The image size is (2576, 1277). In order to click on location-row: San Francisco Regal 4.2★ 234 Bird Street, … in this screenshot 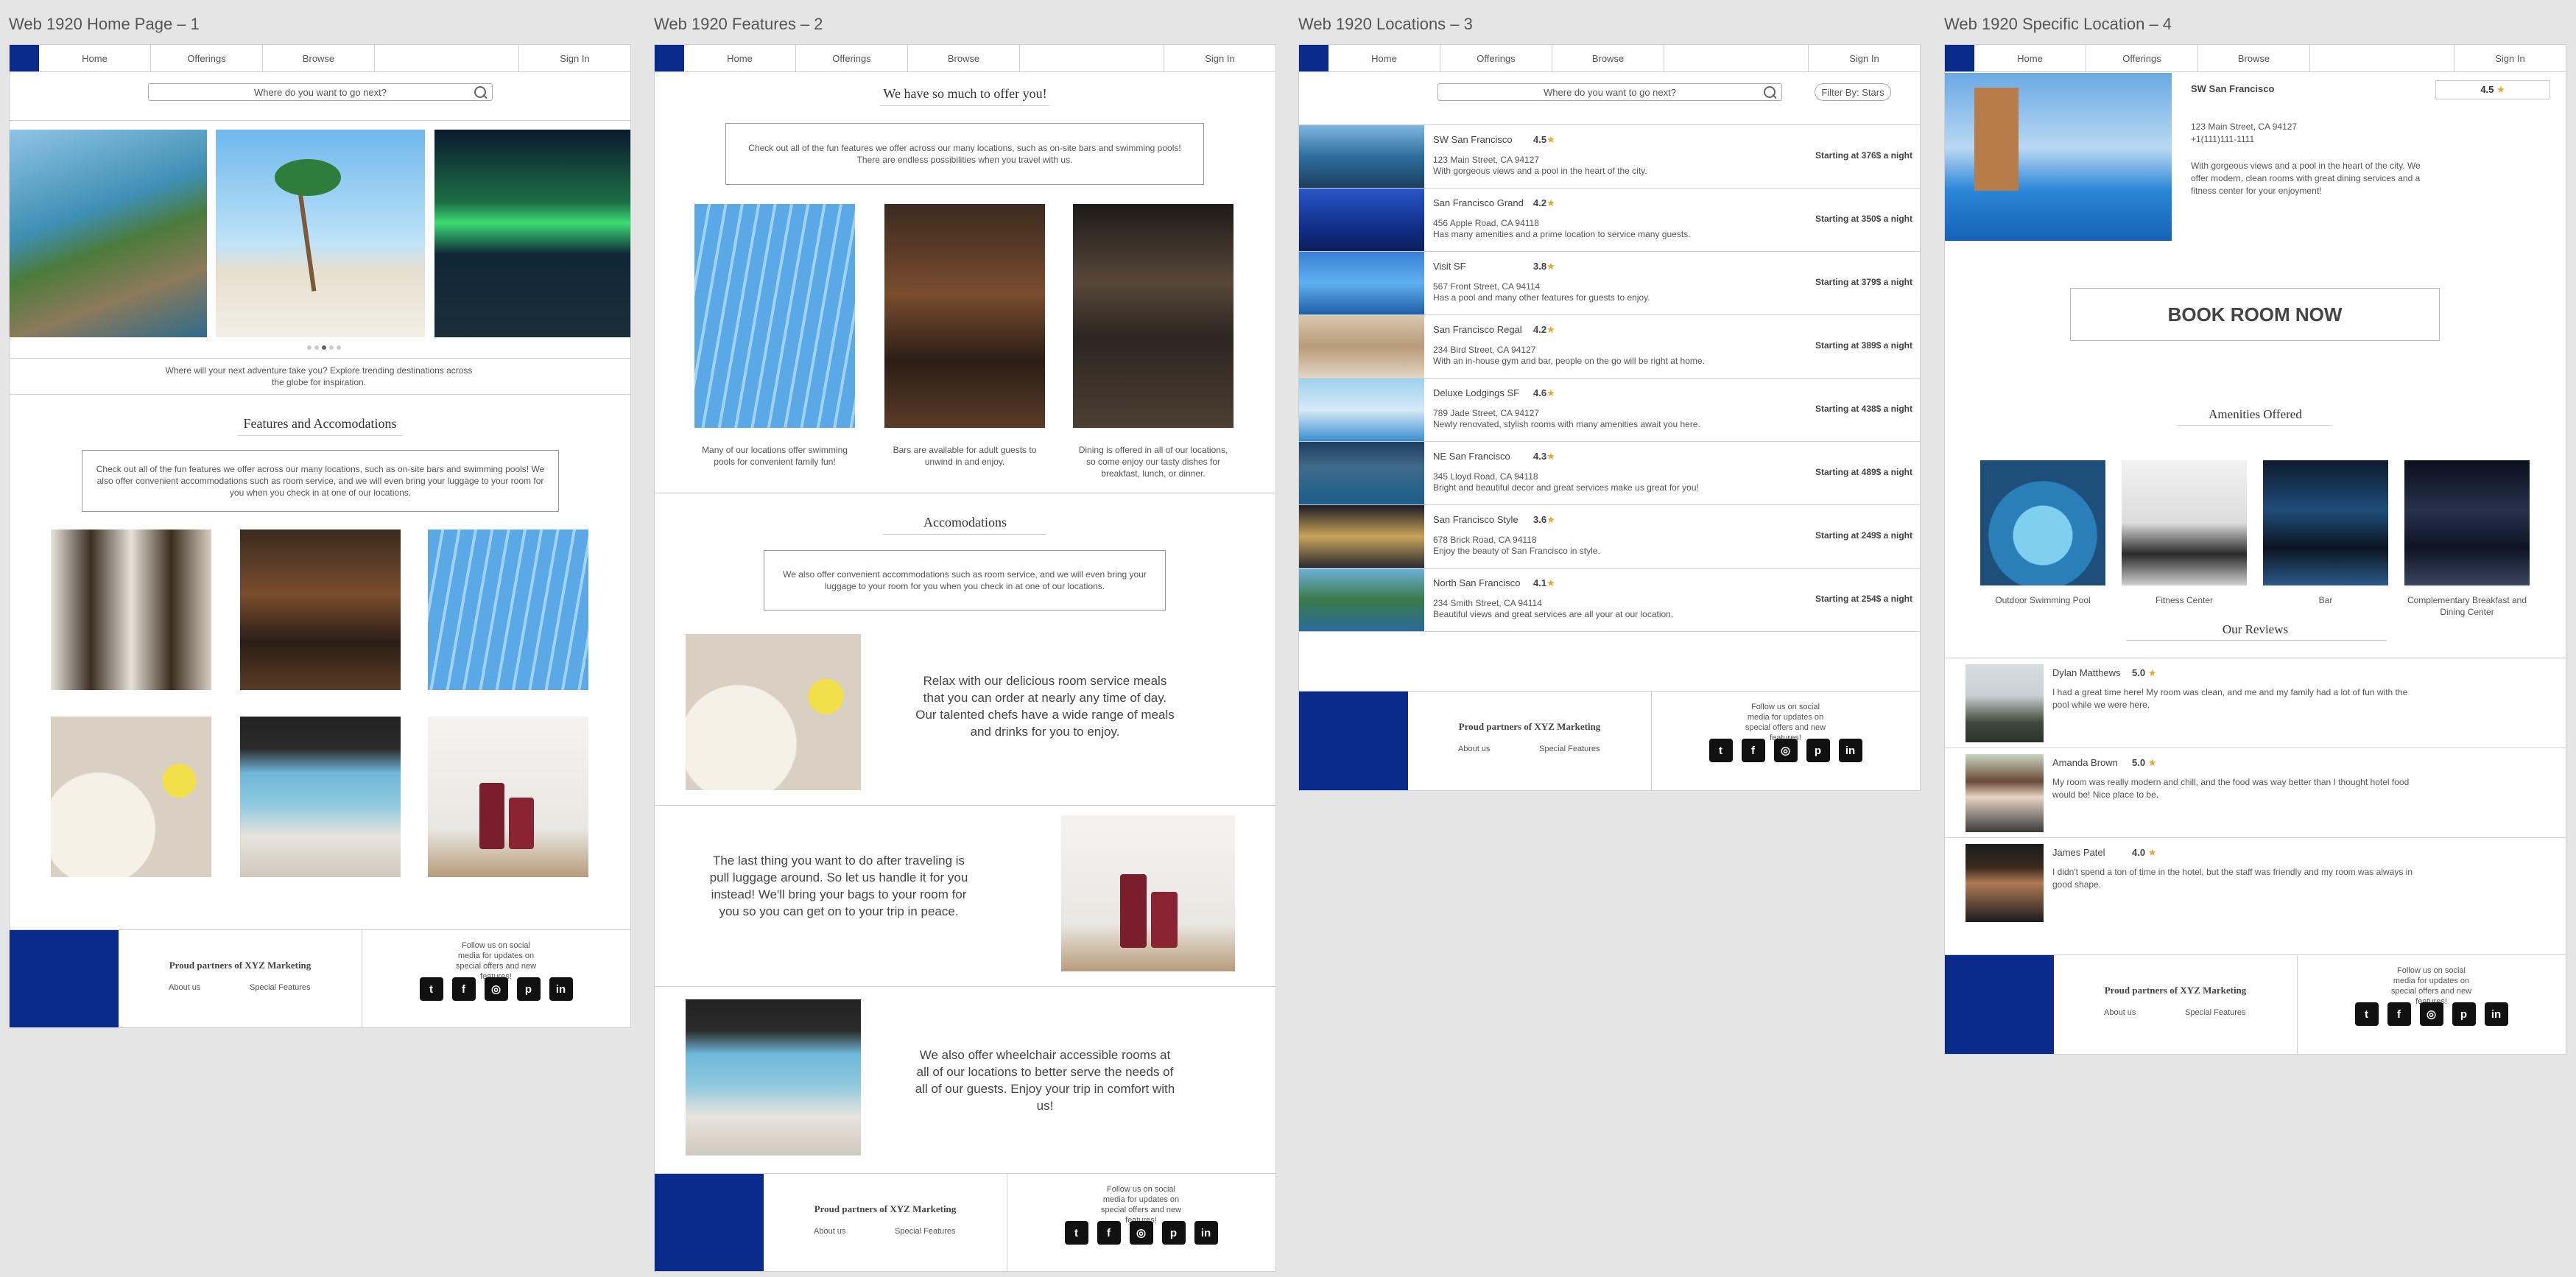, I will do `click(1609, 347)`.